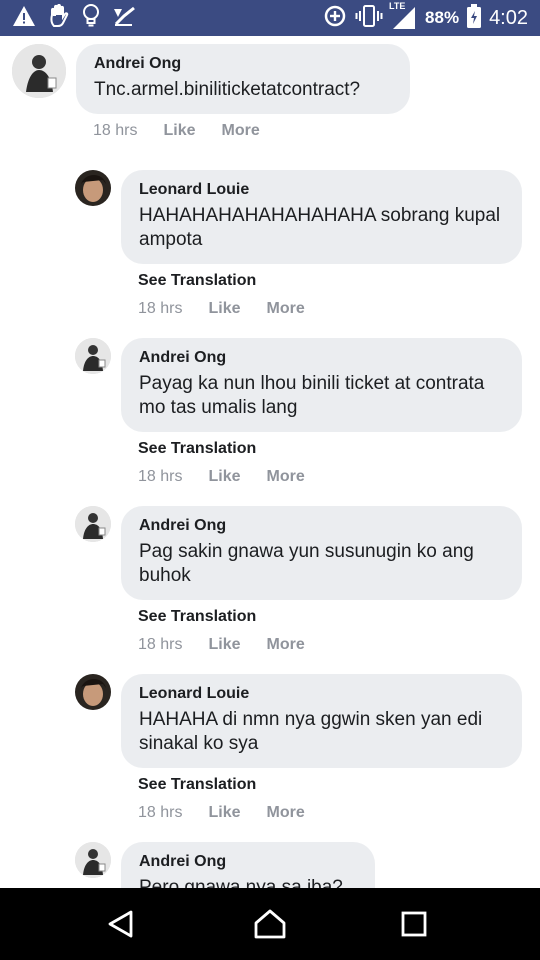 Image resolution: width=540 pixels, height=960 pixels. What do you see at coordinates (120, 924) in the screenshot?
I see `back-icon` at bounding box center [120, 924].